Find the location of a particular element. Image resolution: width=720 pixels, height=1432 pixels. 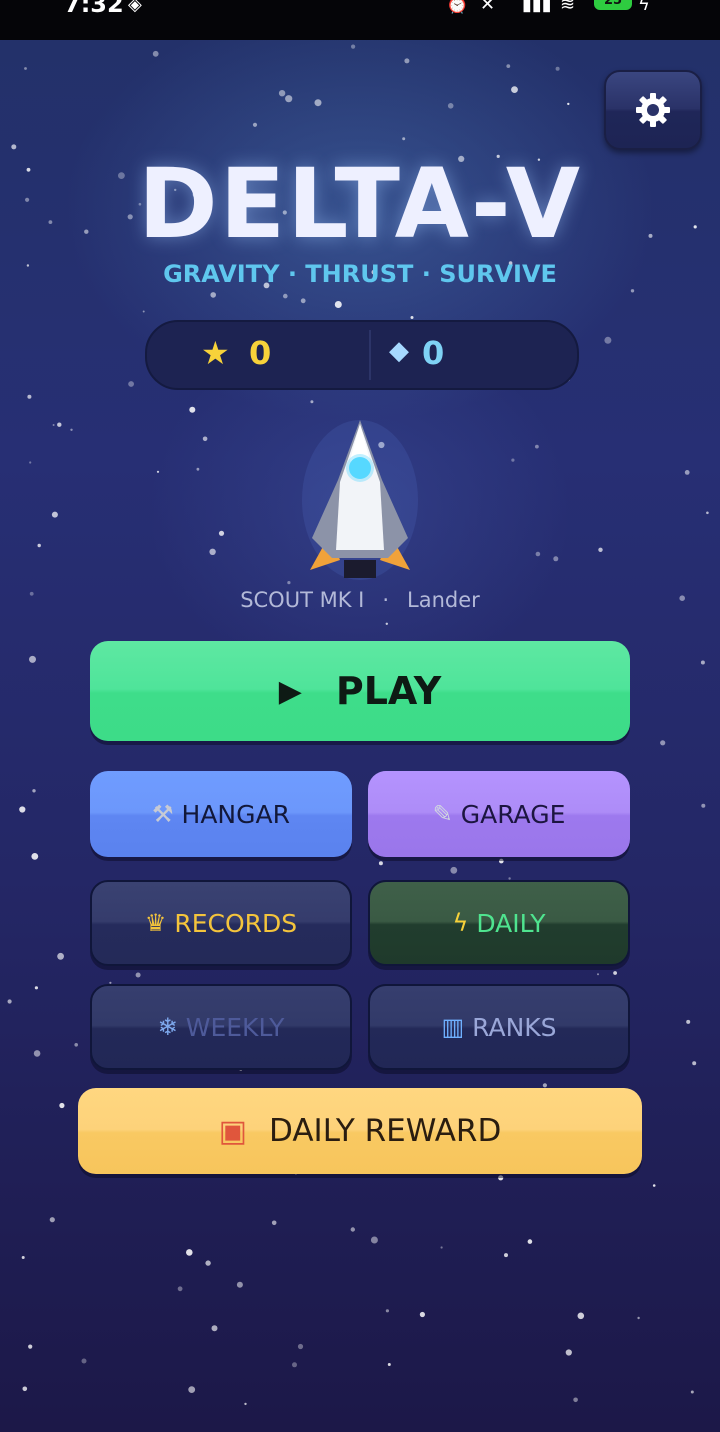

daily-label: DAILY is located at coordinates (511, 923).